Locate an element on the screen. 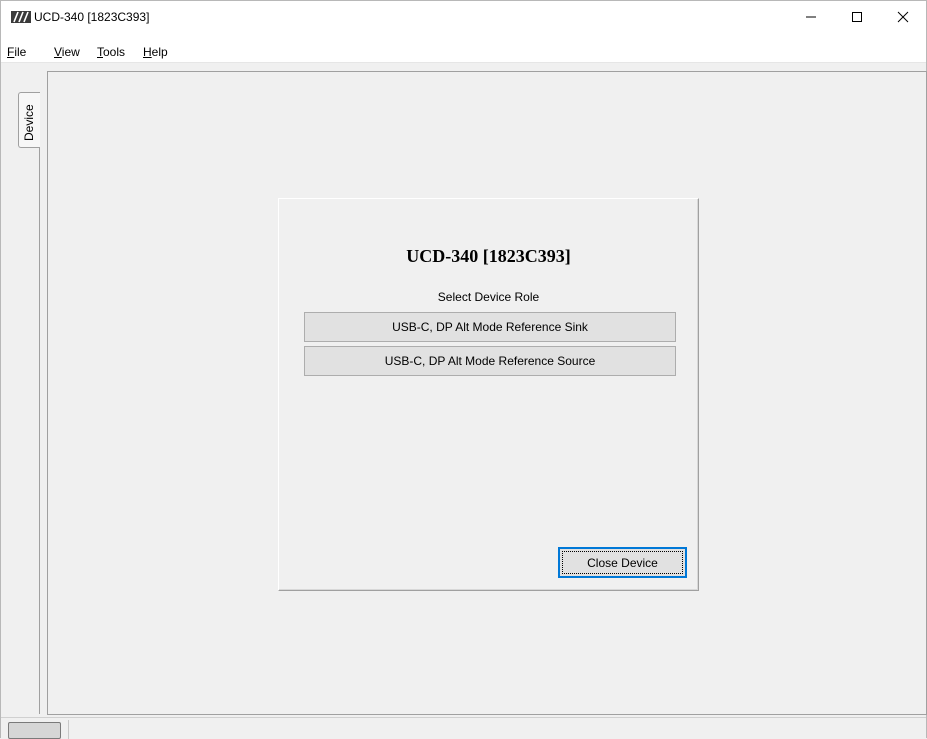 The width and height of the screenshot is (927, 739). minimize-icon is located at coordinates (811, 17).